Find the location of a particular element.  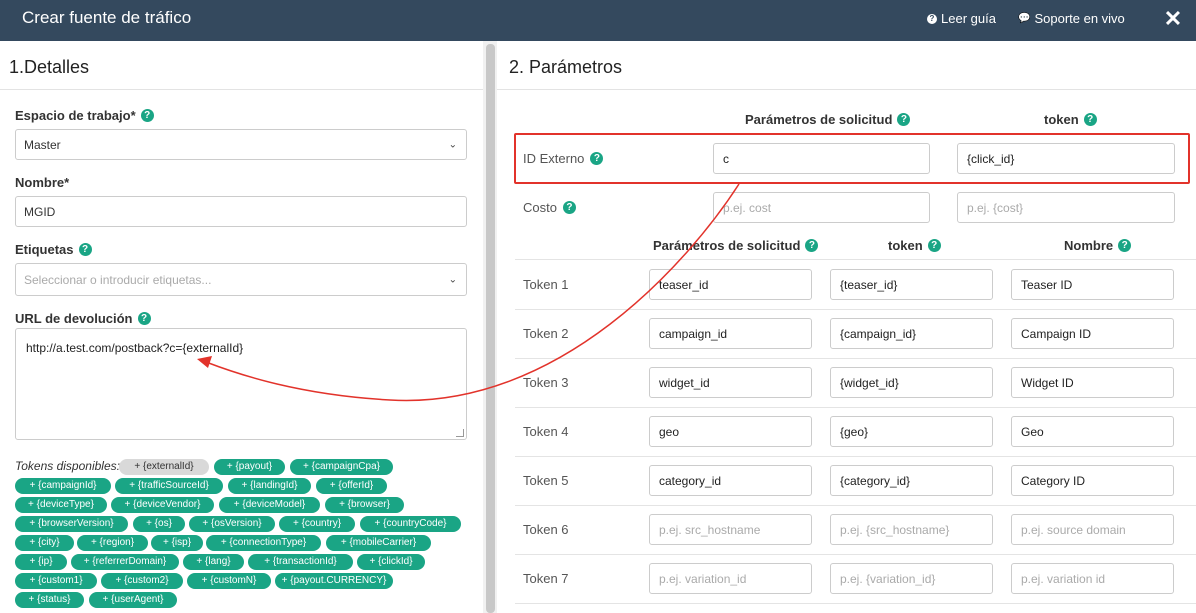

close-icon: ✕ is located at coordinates (1173, 19).